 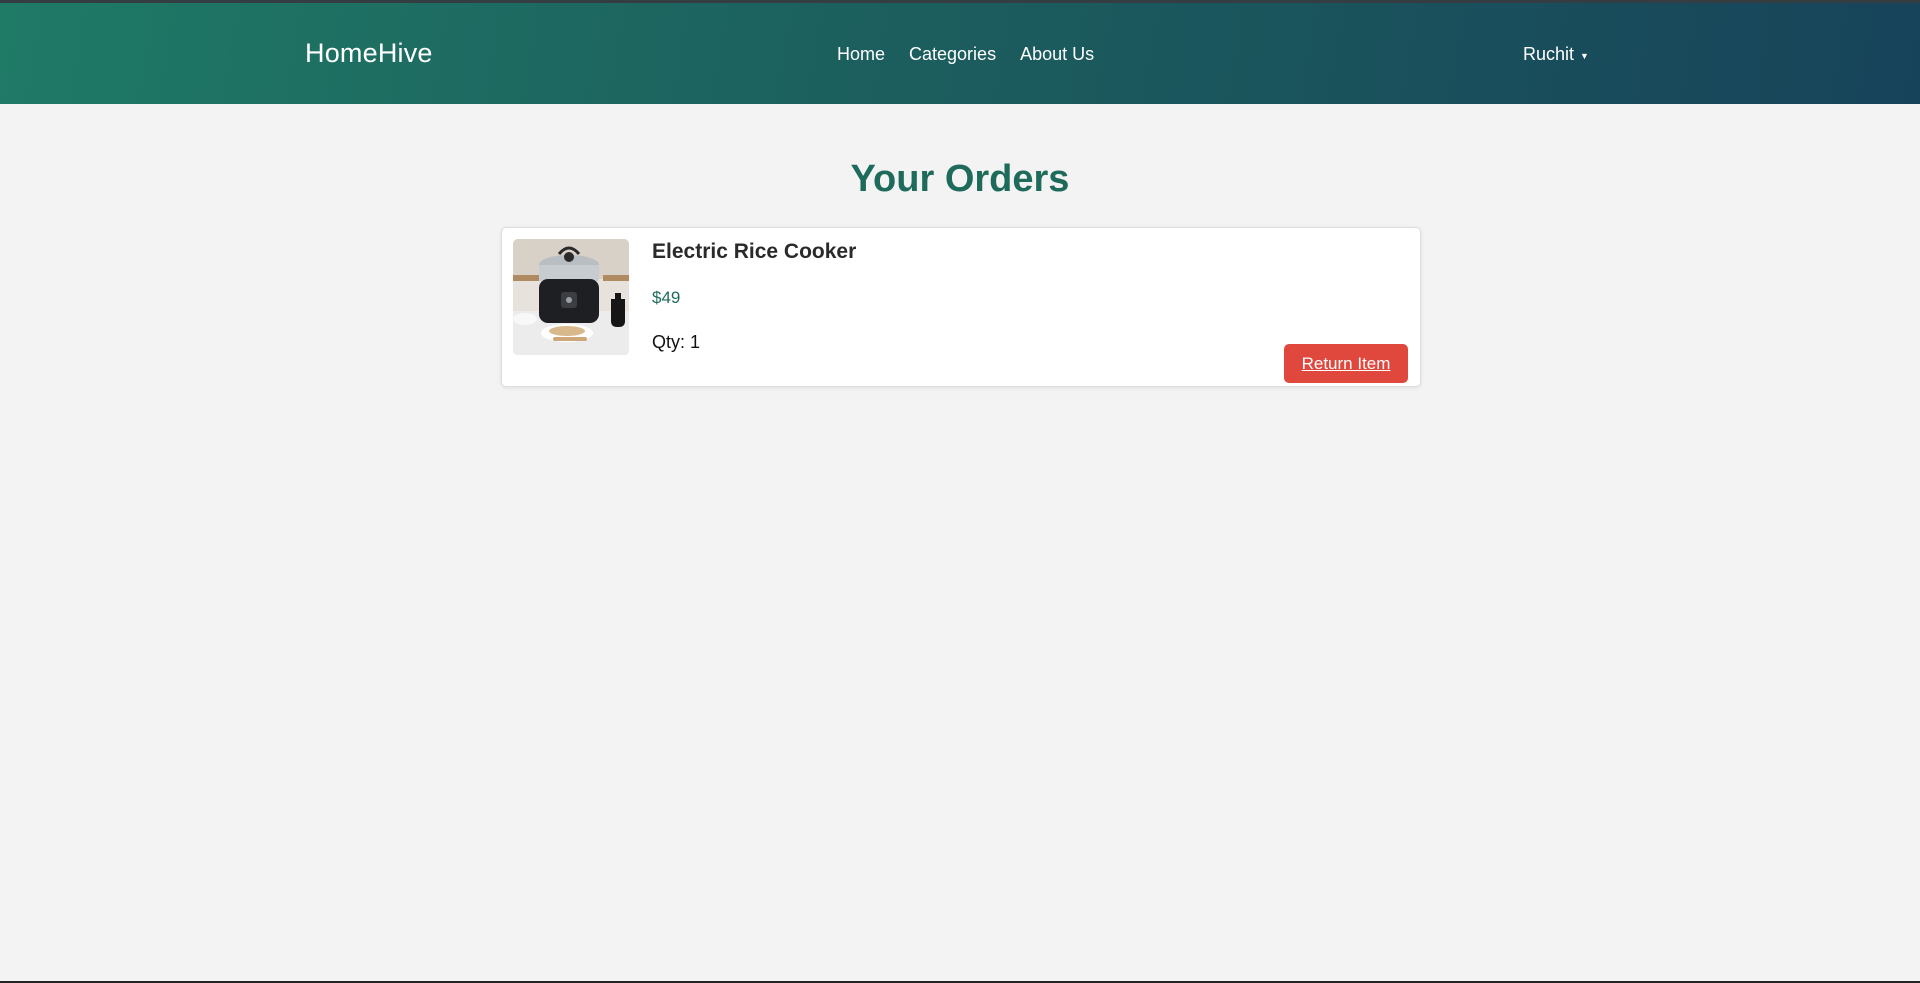 I want to click on rice-cooker-image, so click(x=571, y=297).